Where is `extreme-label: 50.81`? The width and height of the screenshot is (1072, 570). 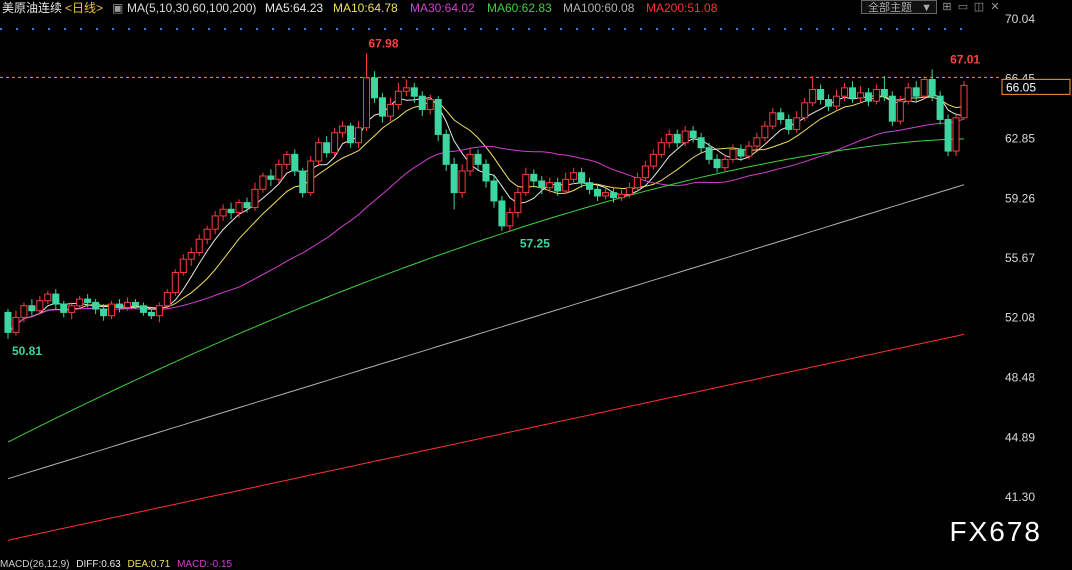
extreme-label: 50.81 is located at coordinates (27, 351).